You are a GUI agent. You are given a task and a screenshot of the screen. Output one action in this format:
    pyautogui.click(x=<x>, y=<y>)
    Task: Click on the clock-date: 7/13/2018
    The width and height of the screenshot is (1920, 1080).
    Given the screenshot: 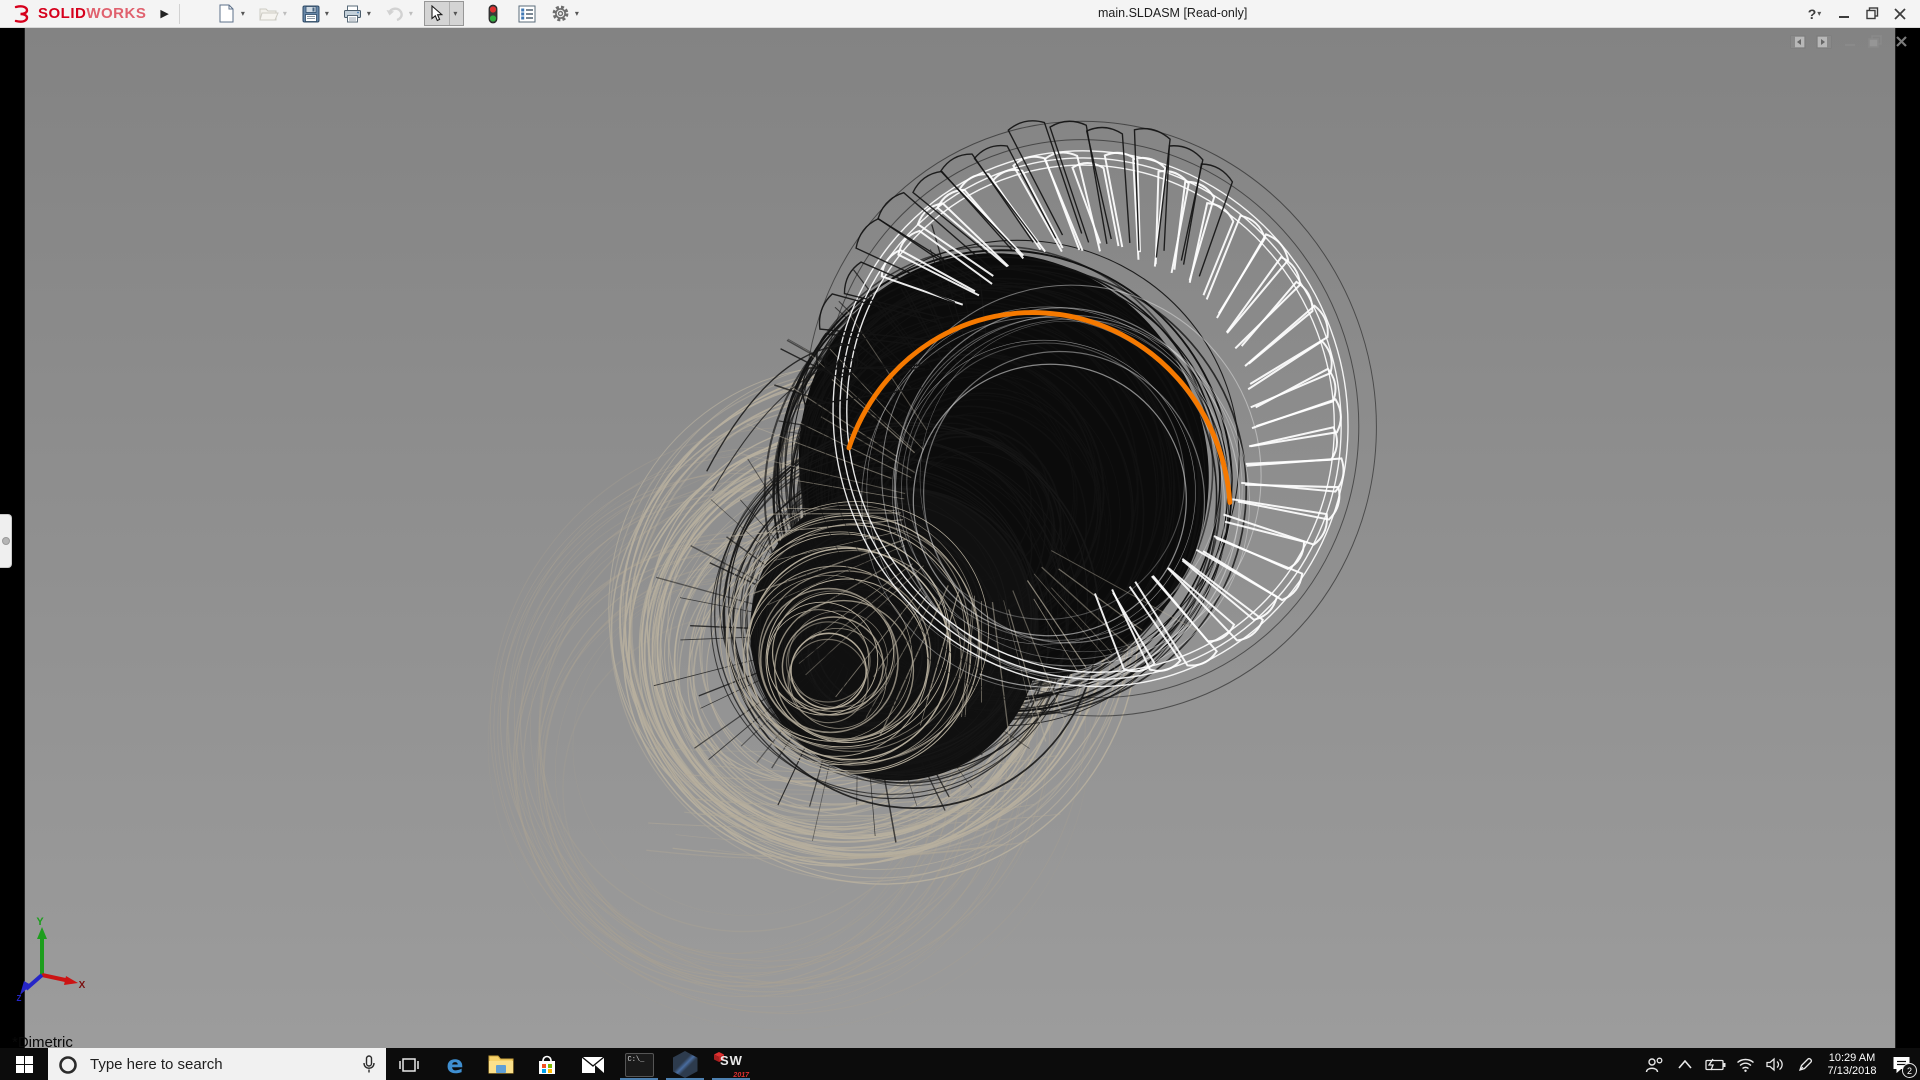 What is the action you would take?
    pyautogui.click(x=1852, y=1070)
    